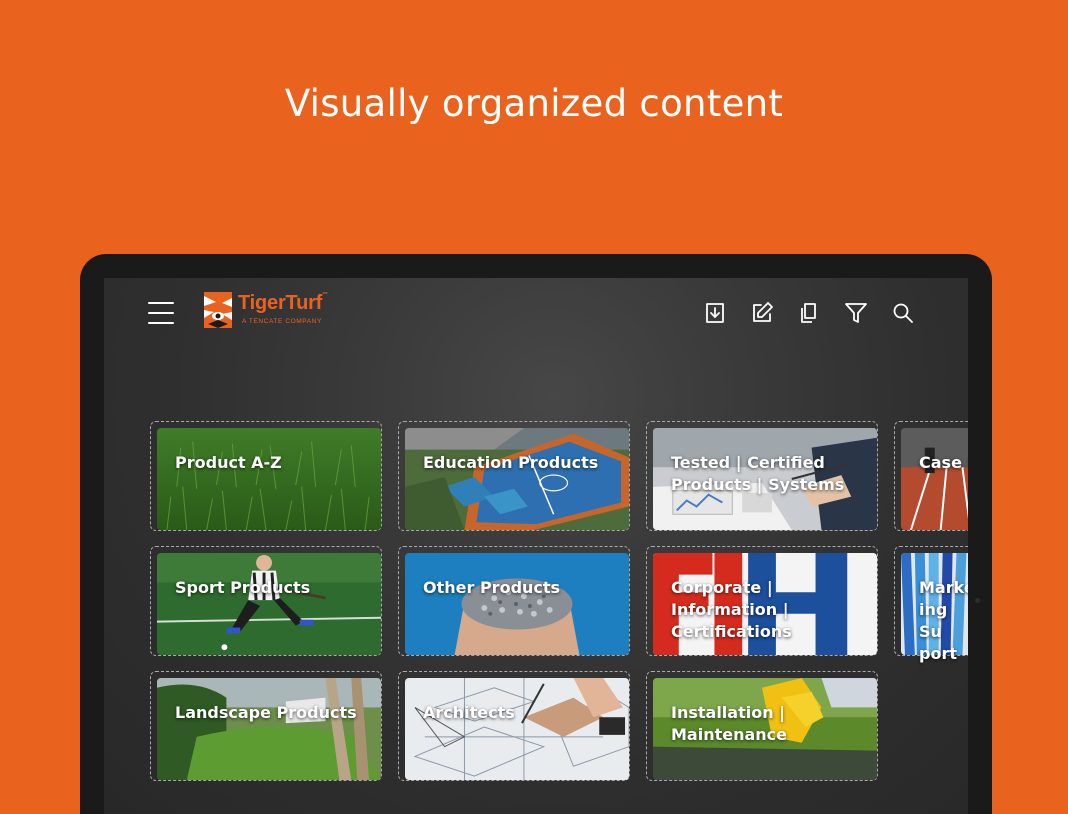 The image size is (1068, 814). What do you see at coordinates (517, 479) in the screenshot?
I see `school-sports-court-image` at bounding box center [517, 479].